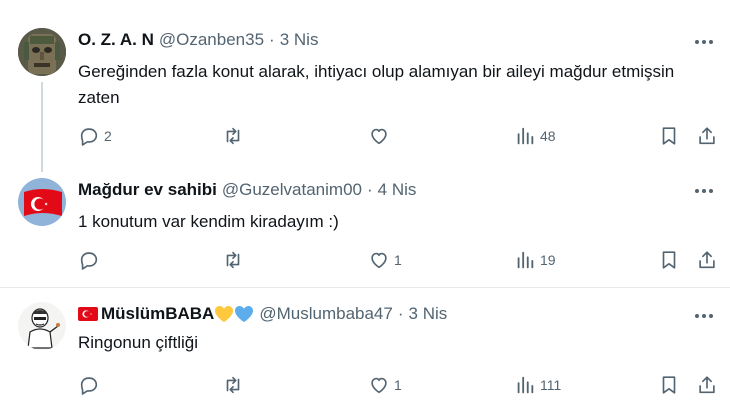 This screenshot has width=730, height=420. I want to click on views-button: 48, so click(535, 136).